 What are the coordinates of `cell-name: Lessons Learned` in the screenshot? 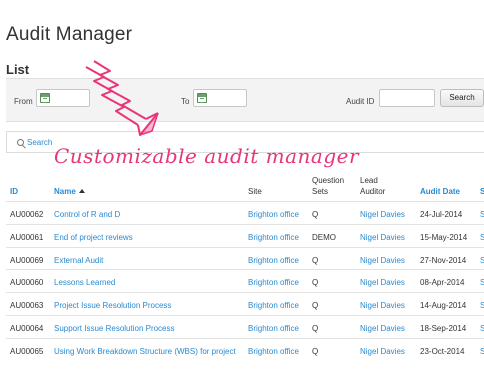 It's located at (84, 282).